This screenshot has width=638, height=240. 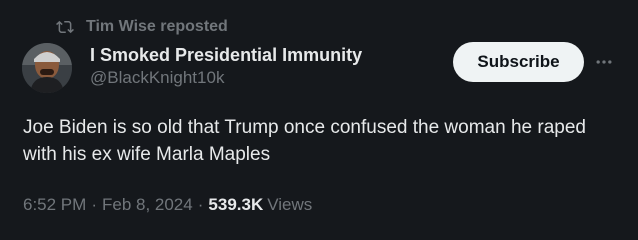 I want to click on tweet-date: Feb 8, 2024, so click(x=147, y=205).